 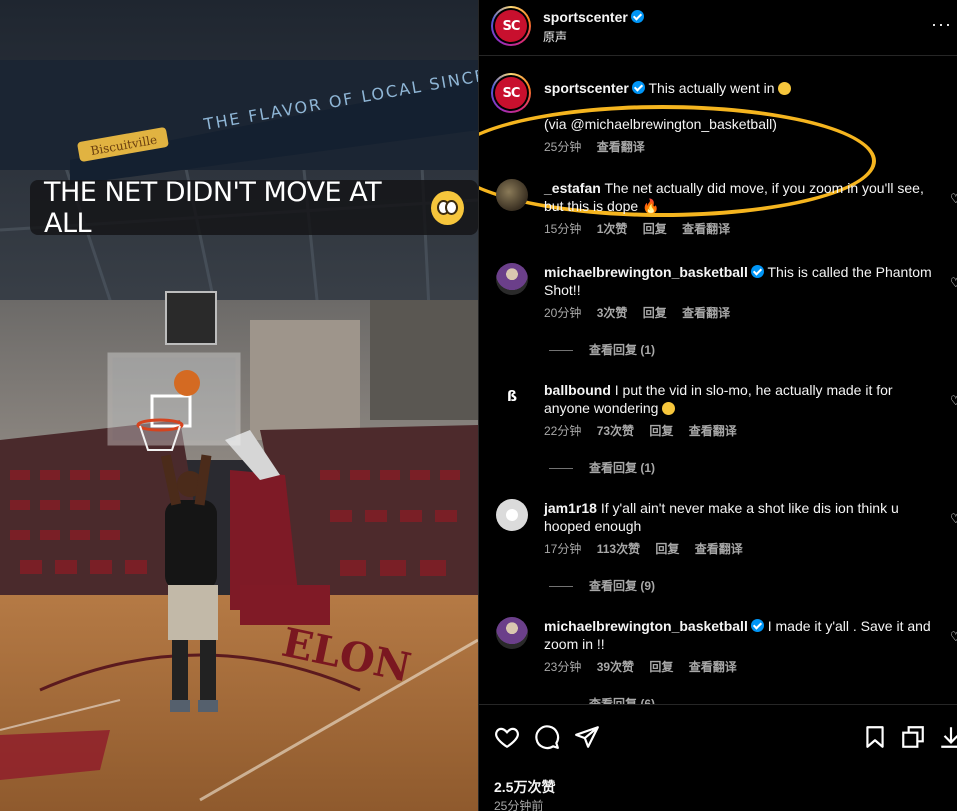 I want to click on caption-credit: (via @michaelbrewington_basketball), so click(x=660, y=124).